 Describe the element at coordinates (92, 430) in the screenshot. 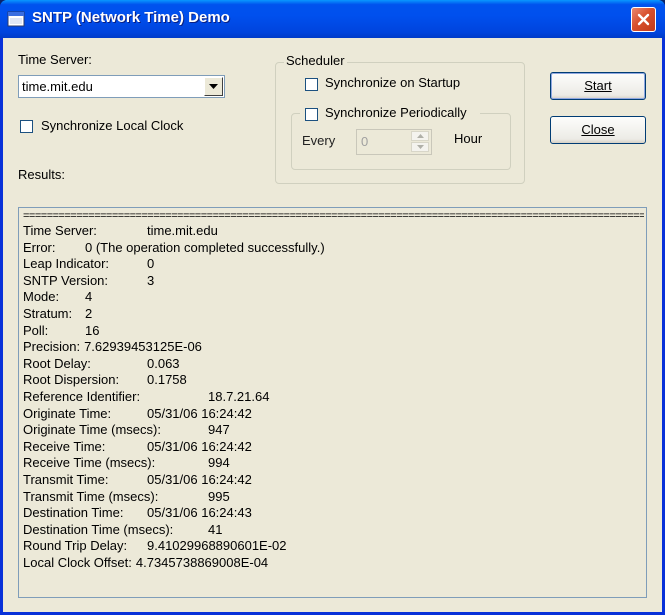

I see `result-key: Originate Time (msecs):` at that location.